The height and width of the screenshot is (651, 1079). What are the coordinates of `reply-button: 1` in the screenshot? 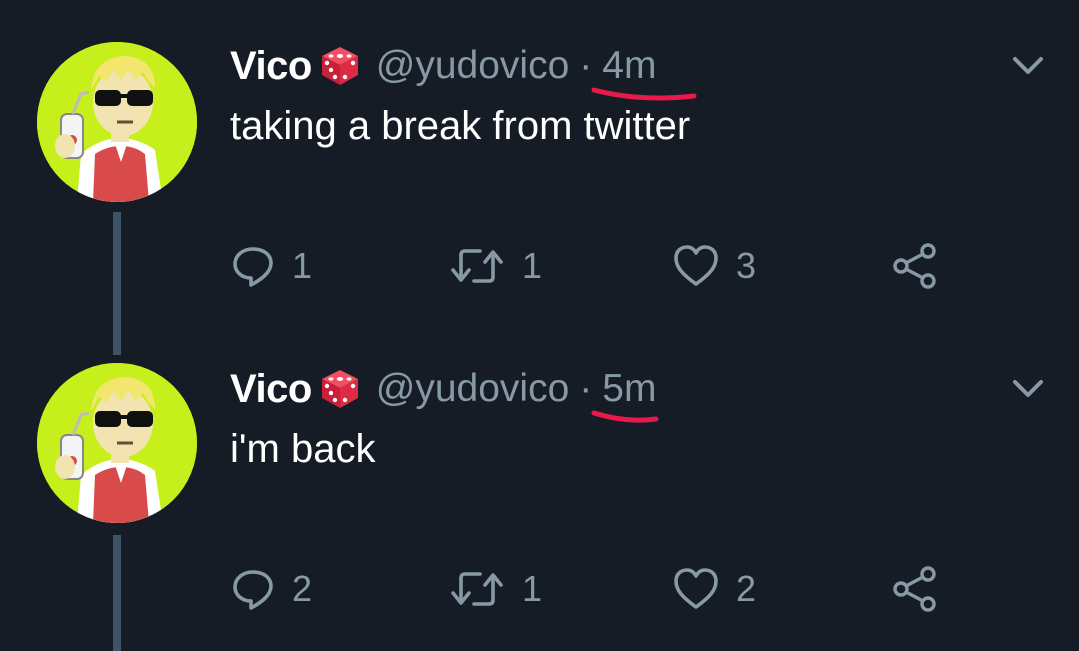 It's located at (271, 266).